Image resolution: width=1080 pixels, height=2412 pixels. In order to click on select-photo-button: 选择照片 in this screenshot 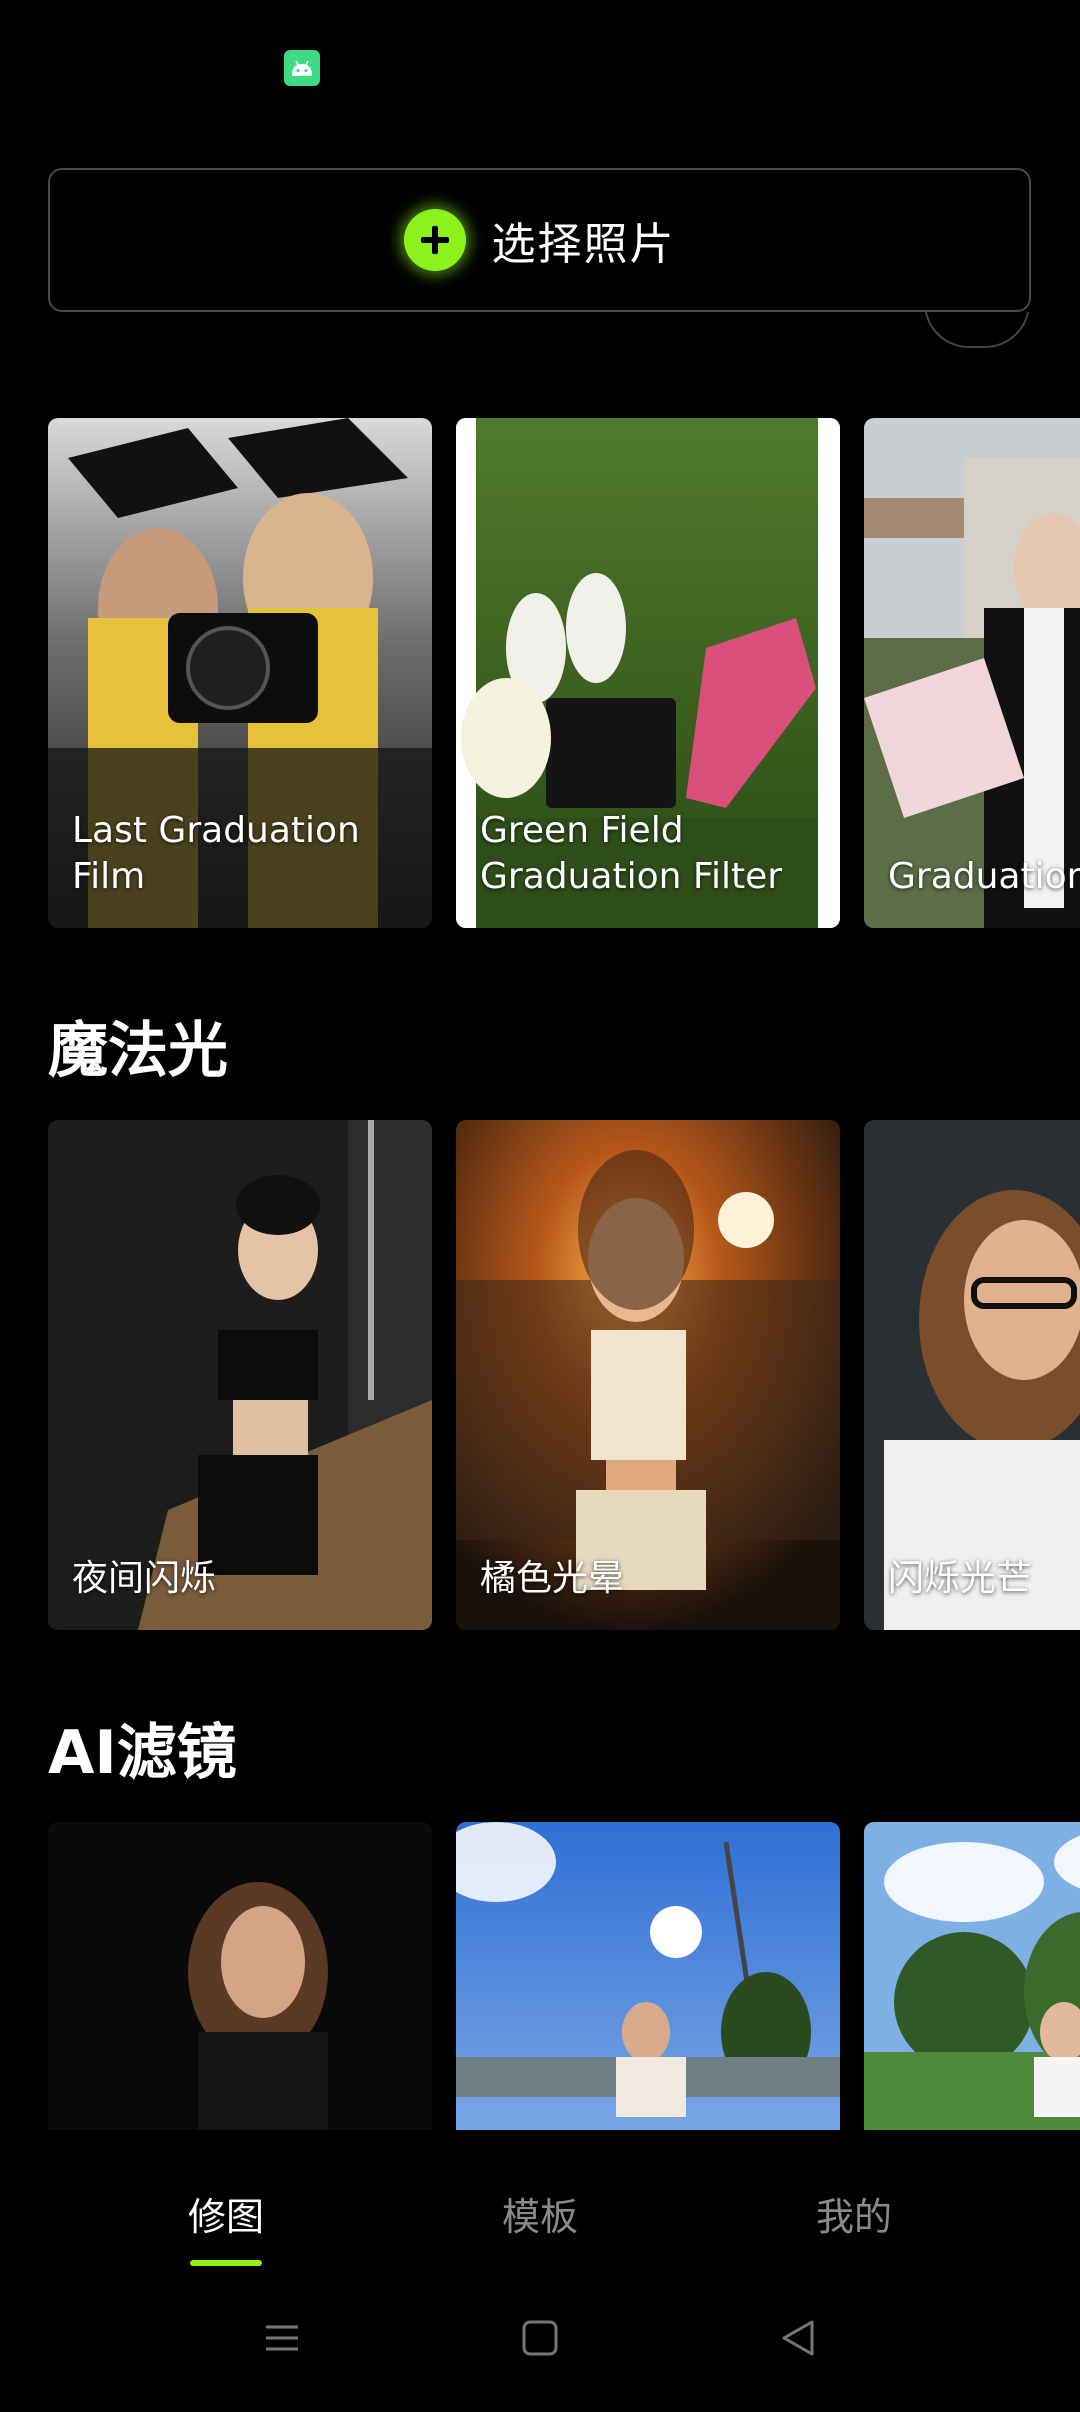, I will do `click(539, 240)`.